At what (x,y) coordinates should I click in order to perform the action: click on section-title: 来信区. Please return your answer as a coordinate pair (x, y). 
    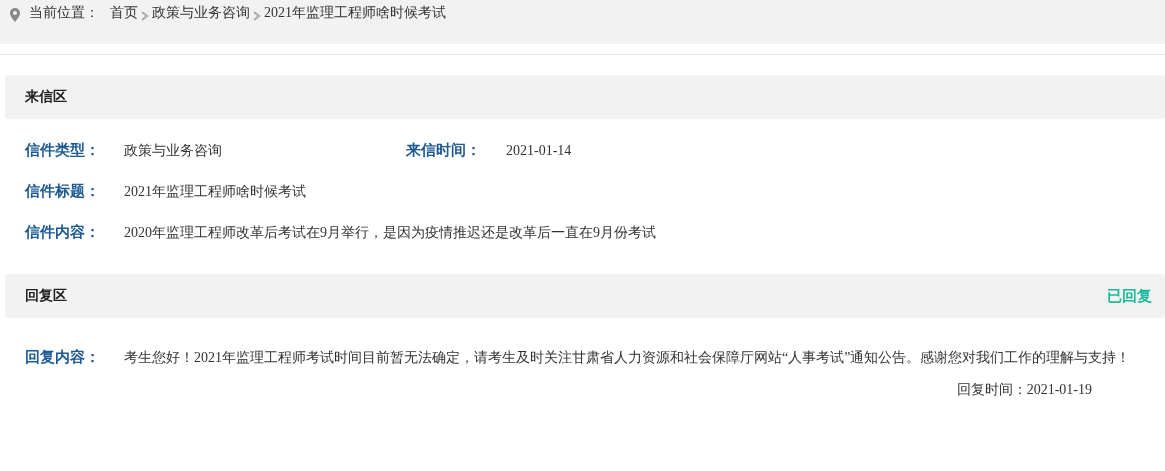
    Looking at the image, I should click on (46, 97).